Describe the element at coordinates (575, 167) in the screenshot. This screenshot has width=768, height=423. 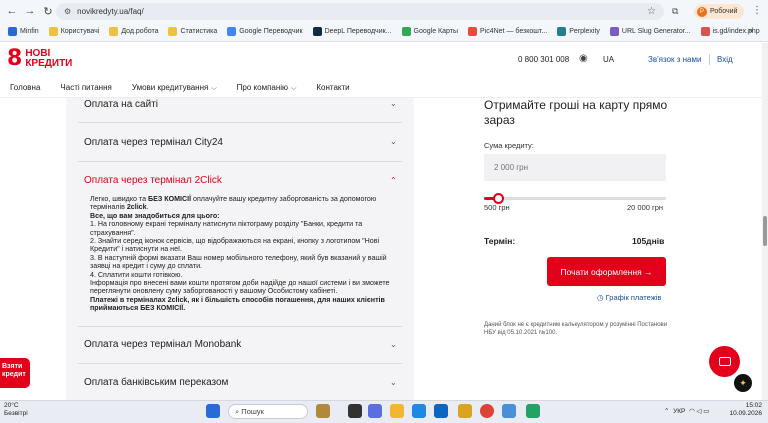
I see `amount-input` at that location.